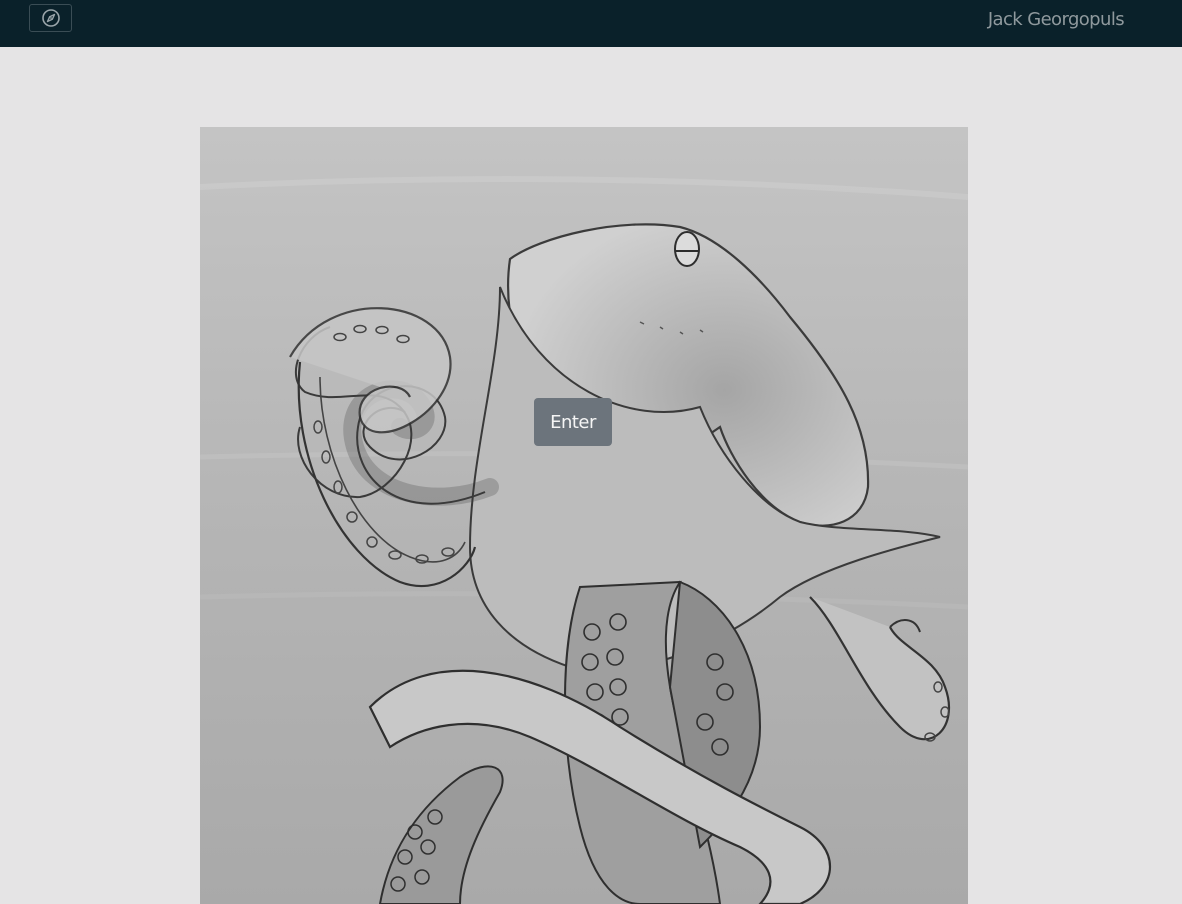 The width and height of the screenshot is (1182, 904). I want to click on nav-toggle-button, so click(50, 18).